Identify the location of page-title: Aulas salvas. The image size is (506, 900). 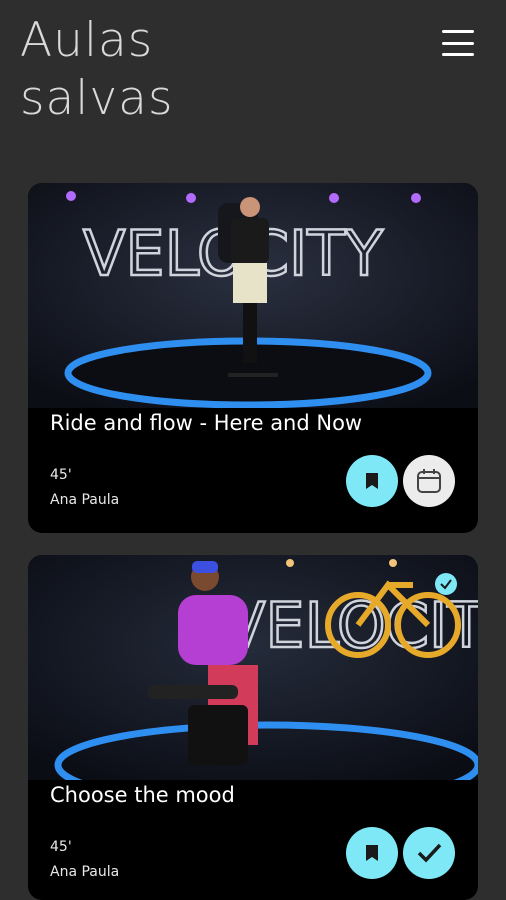
(97, 69).